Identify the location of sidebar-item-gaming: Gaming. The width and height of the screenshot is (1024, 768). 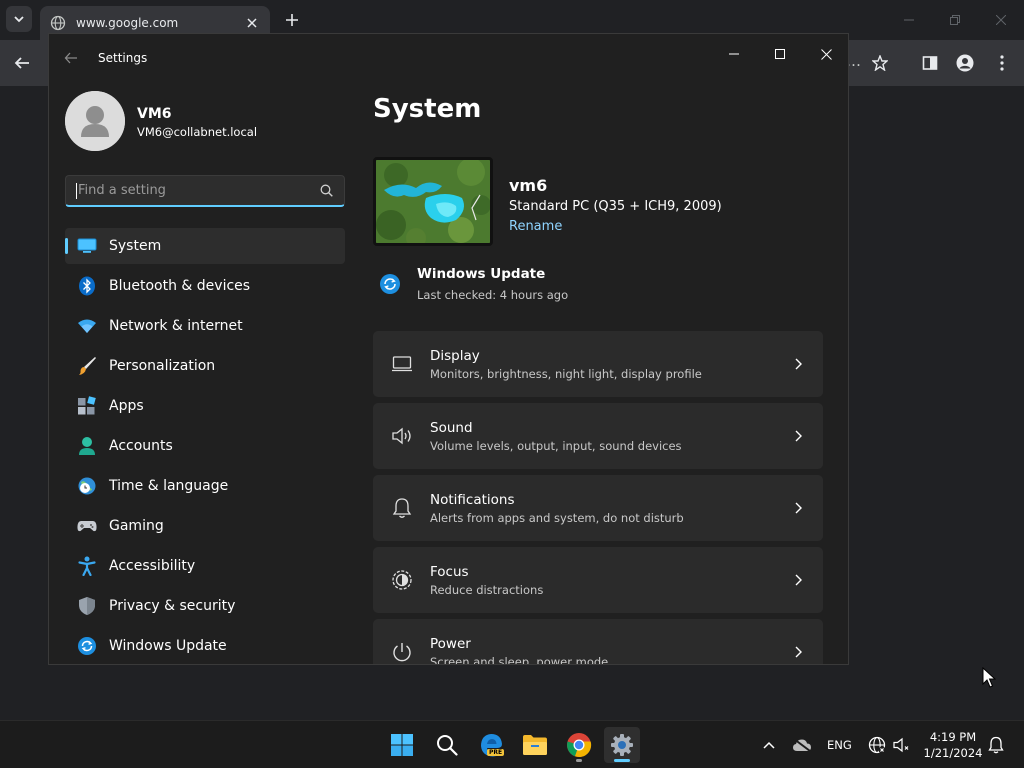
(205, 526).